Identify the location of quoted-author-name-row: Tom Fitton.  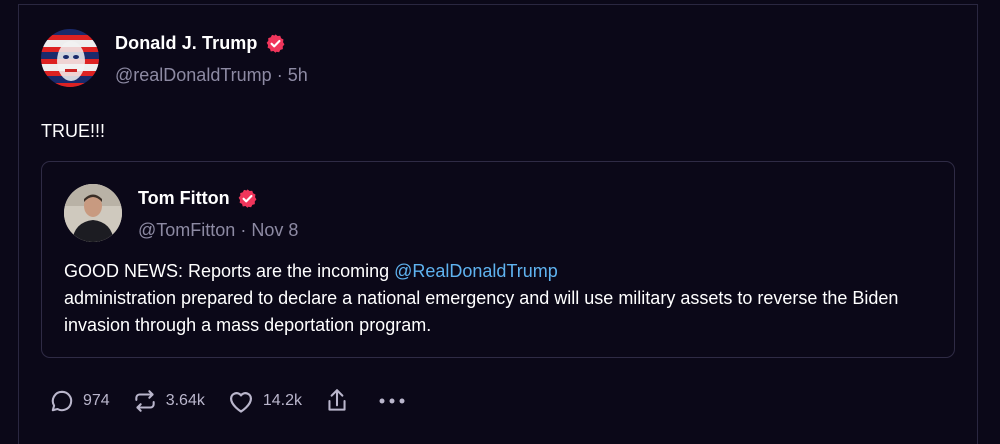
(198, 198).